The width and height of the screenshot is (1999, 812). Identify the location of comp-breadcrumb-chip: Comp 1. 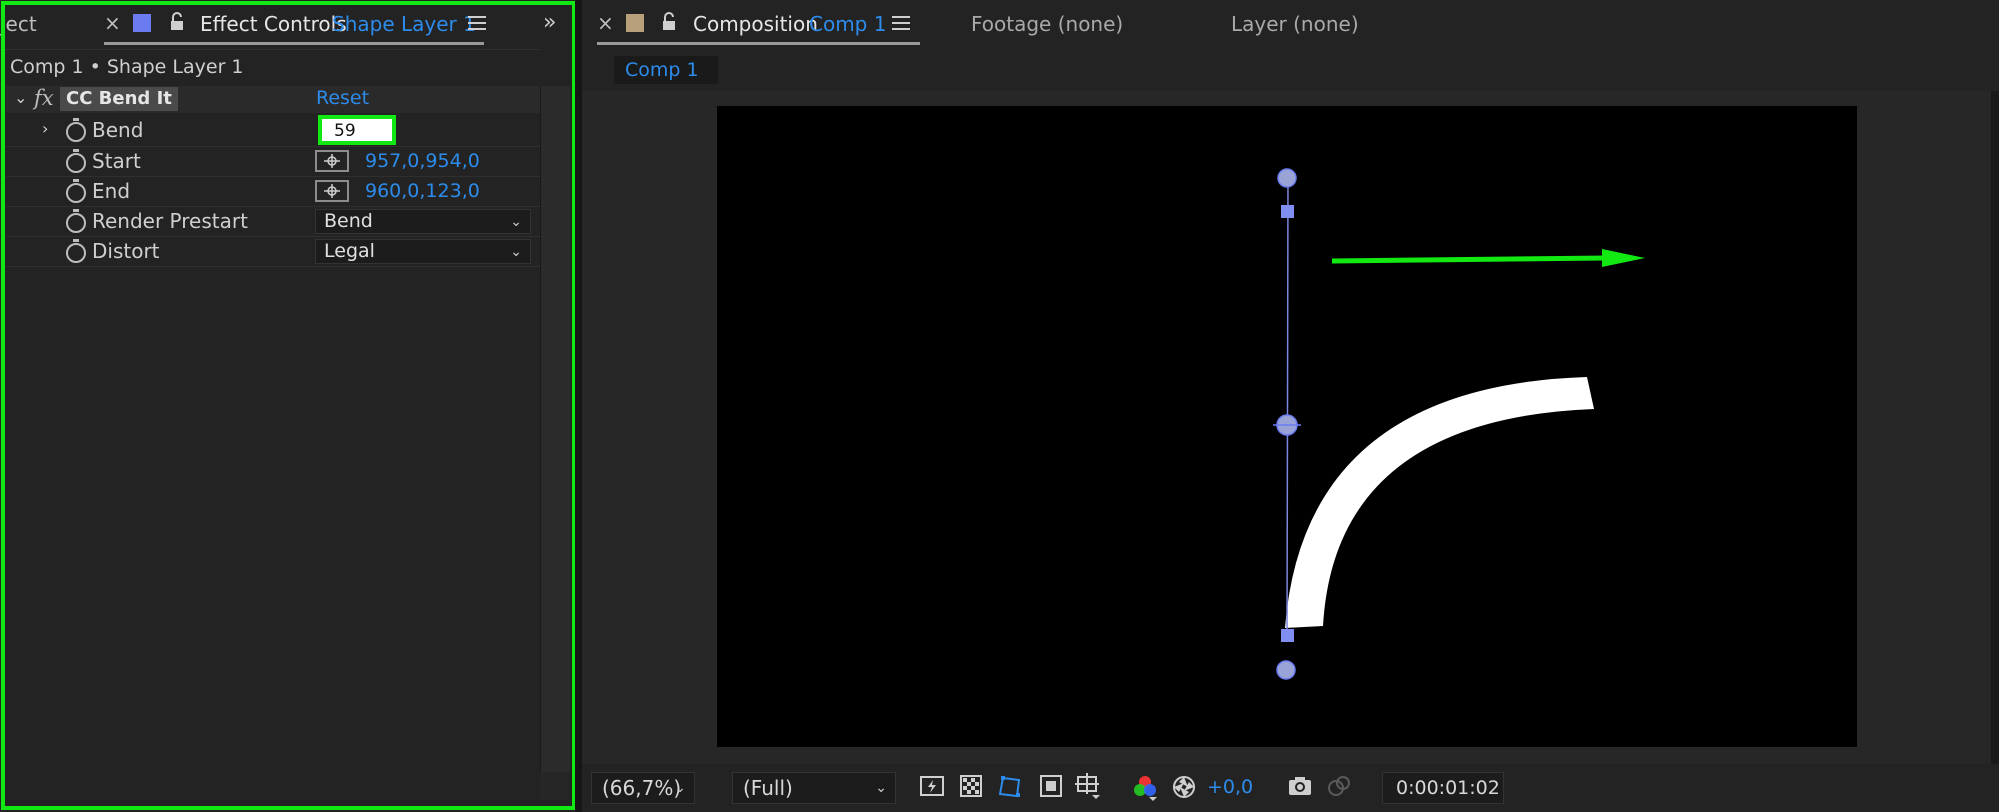
(666, 70).